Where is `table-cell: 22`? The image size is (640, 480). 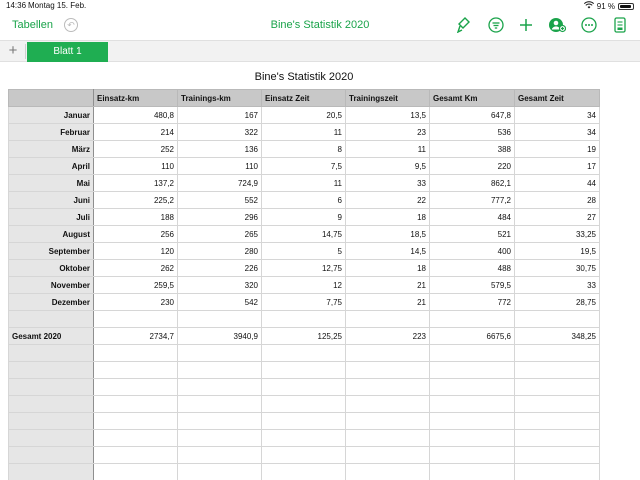 table-cell: 22 is located at coordinates (387, 200).